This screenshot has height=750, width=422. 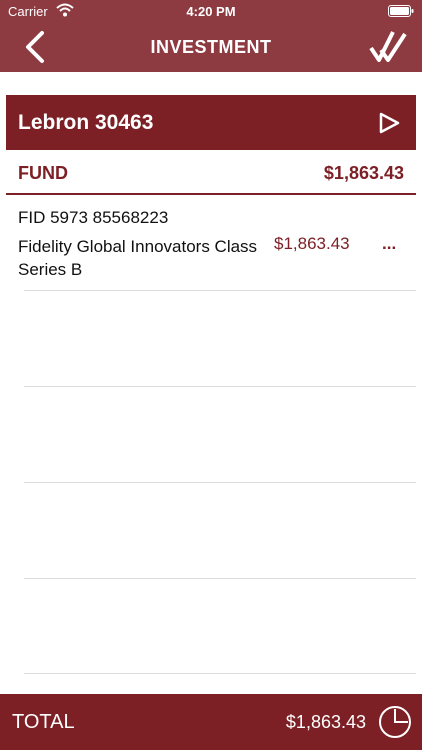 I want to click on fund-label: FUND, so click(x=43, y=173).